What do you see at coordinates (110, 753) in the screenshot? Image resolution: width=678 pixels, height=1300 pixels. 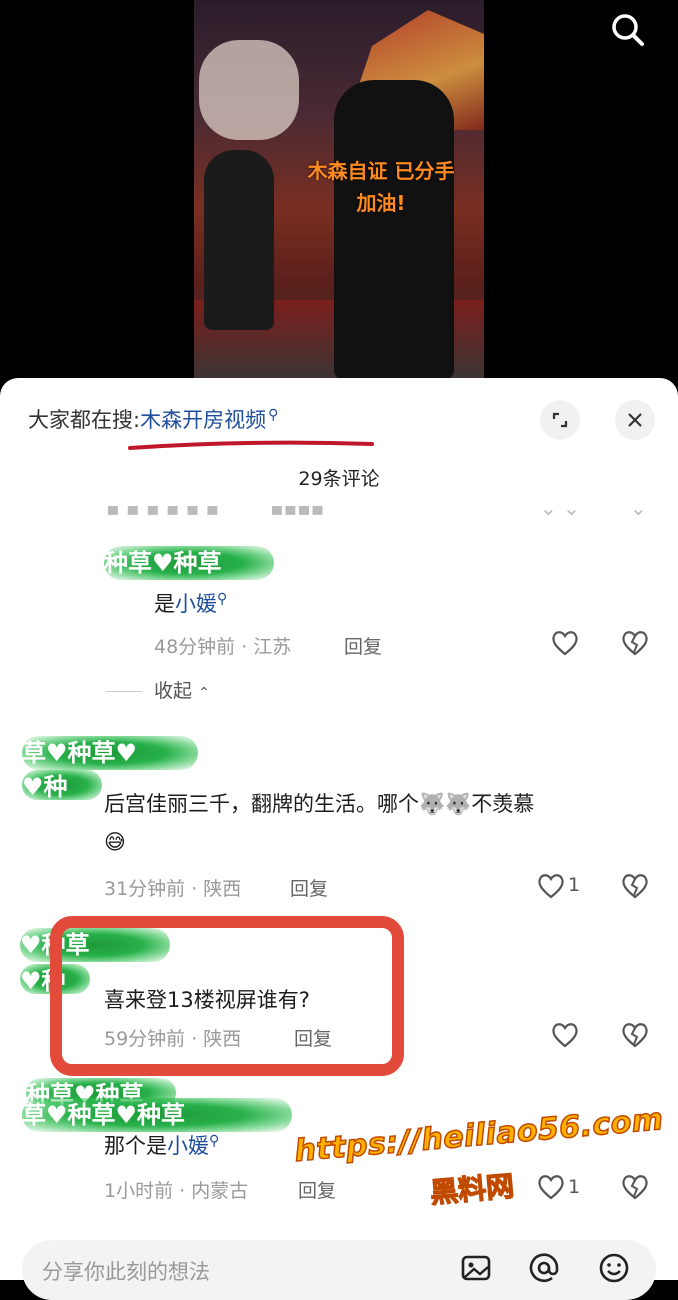 I see `comment-author-redacted: 草♥种草♥` at bounding box center [110, 753].